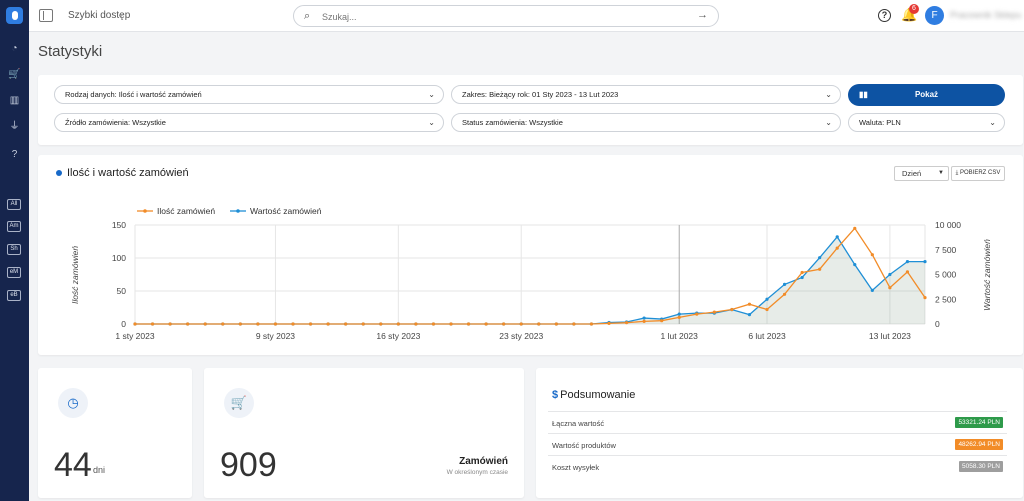 This screenshot has height=501, width=1024. What do you see at coordinates (14, 48) in the screenshot?
I see `dashboard-icon: ◔` at bounding box center [14, 48].